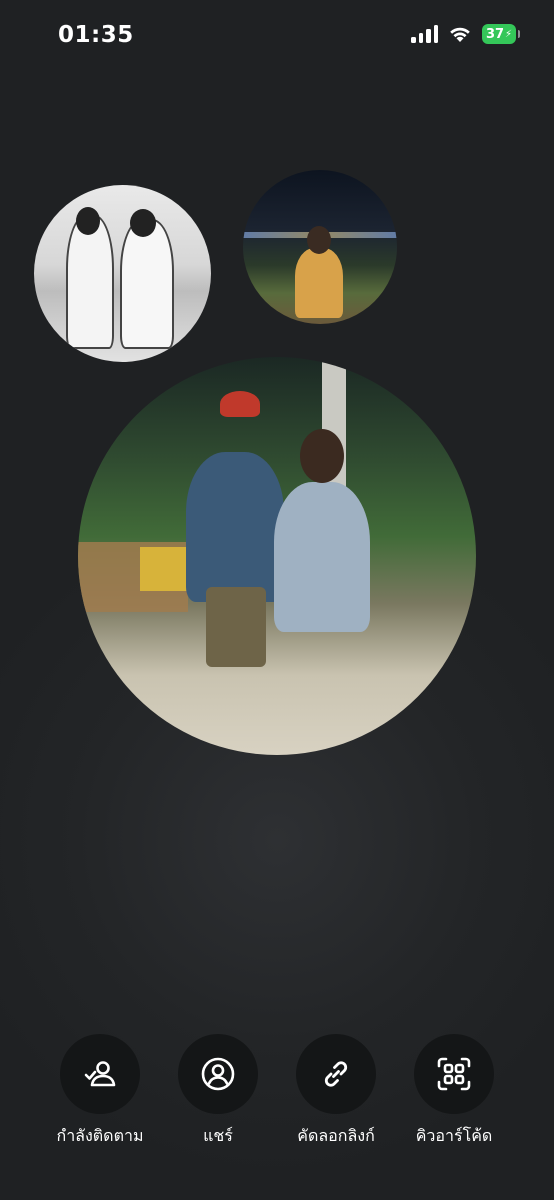 This screenshot has width=554, height=1200. What do you see at coordinates (454, 1135) in the screenshot?
I see `qr-code-label: คิวอาร์โค้ด` at bounding box center [454, 1135].